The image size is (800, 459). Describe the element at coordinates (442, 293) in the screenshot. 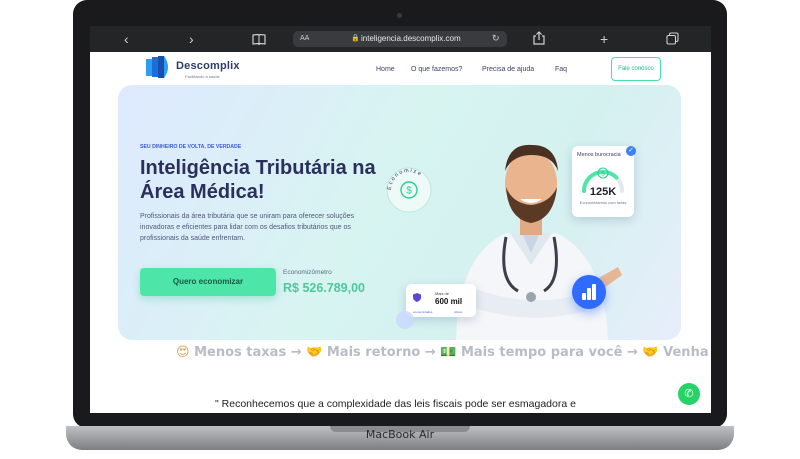

I see `savings-card-label: Mais de` at that location.